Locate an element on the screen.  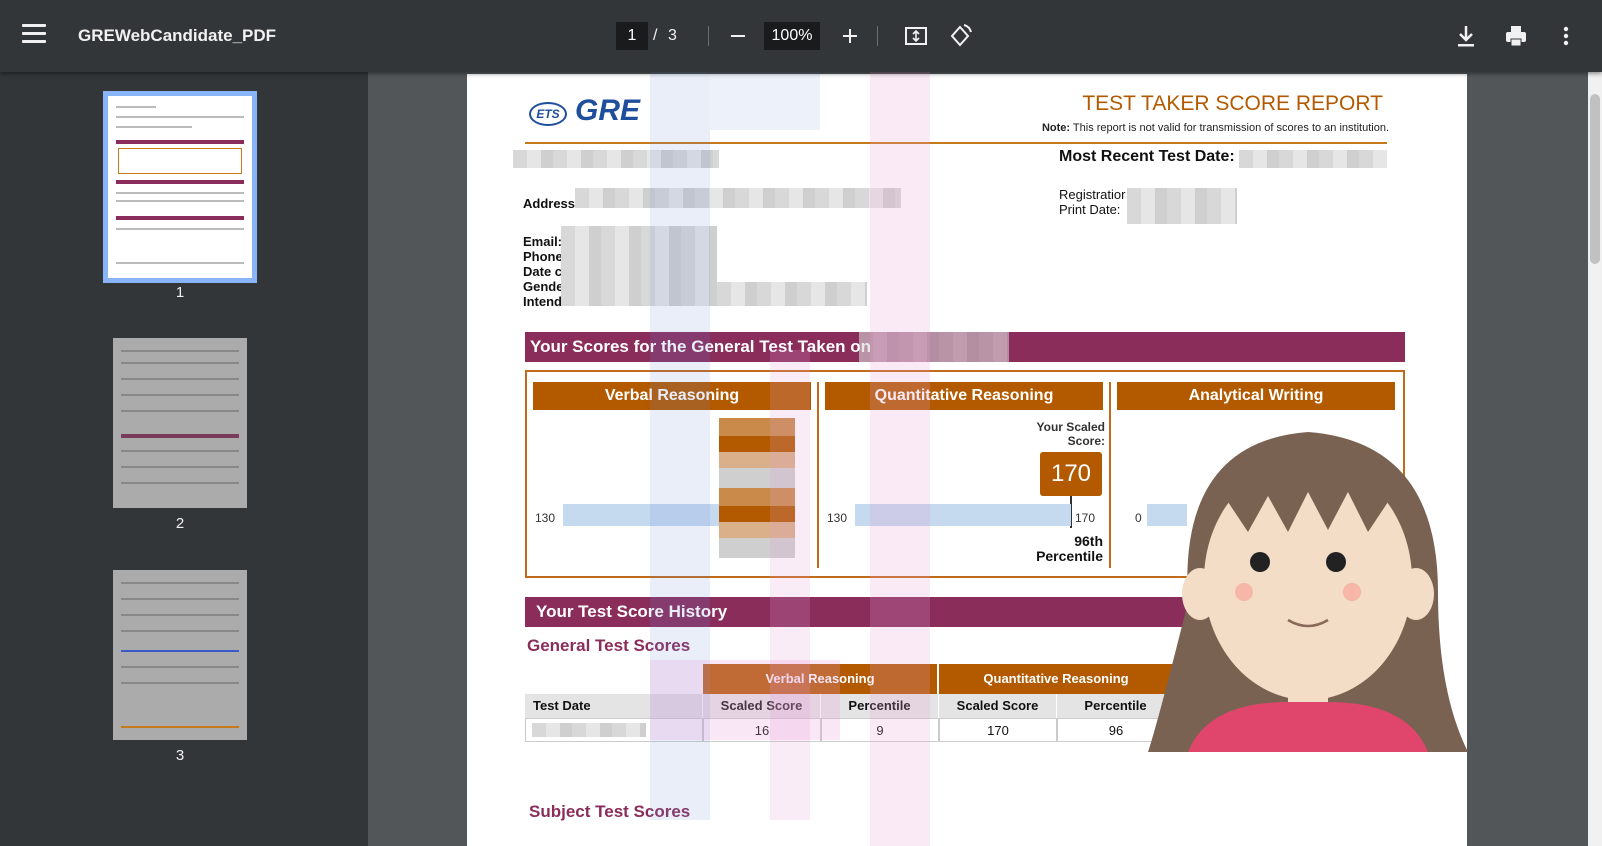
more-vert-icon is located at coordinates (1566, 36).